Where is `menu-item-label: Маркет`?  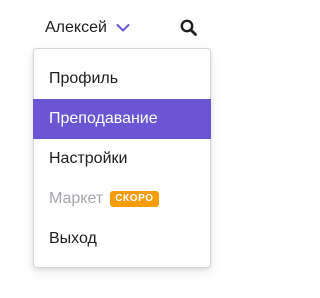 menu-item-label: Маркет is located at coordinates (76, 198).